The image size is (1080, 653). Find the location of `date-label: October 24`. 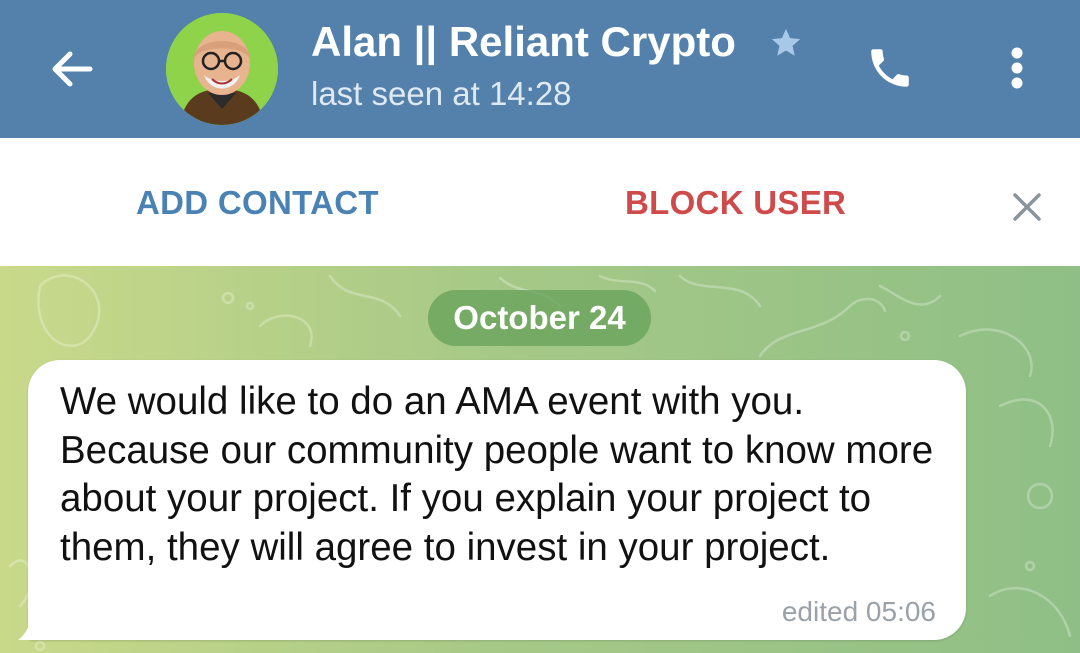

date-label: October 24 is located at coordinates (539, 317).